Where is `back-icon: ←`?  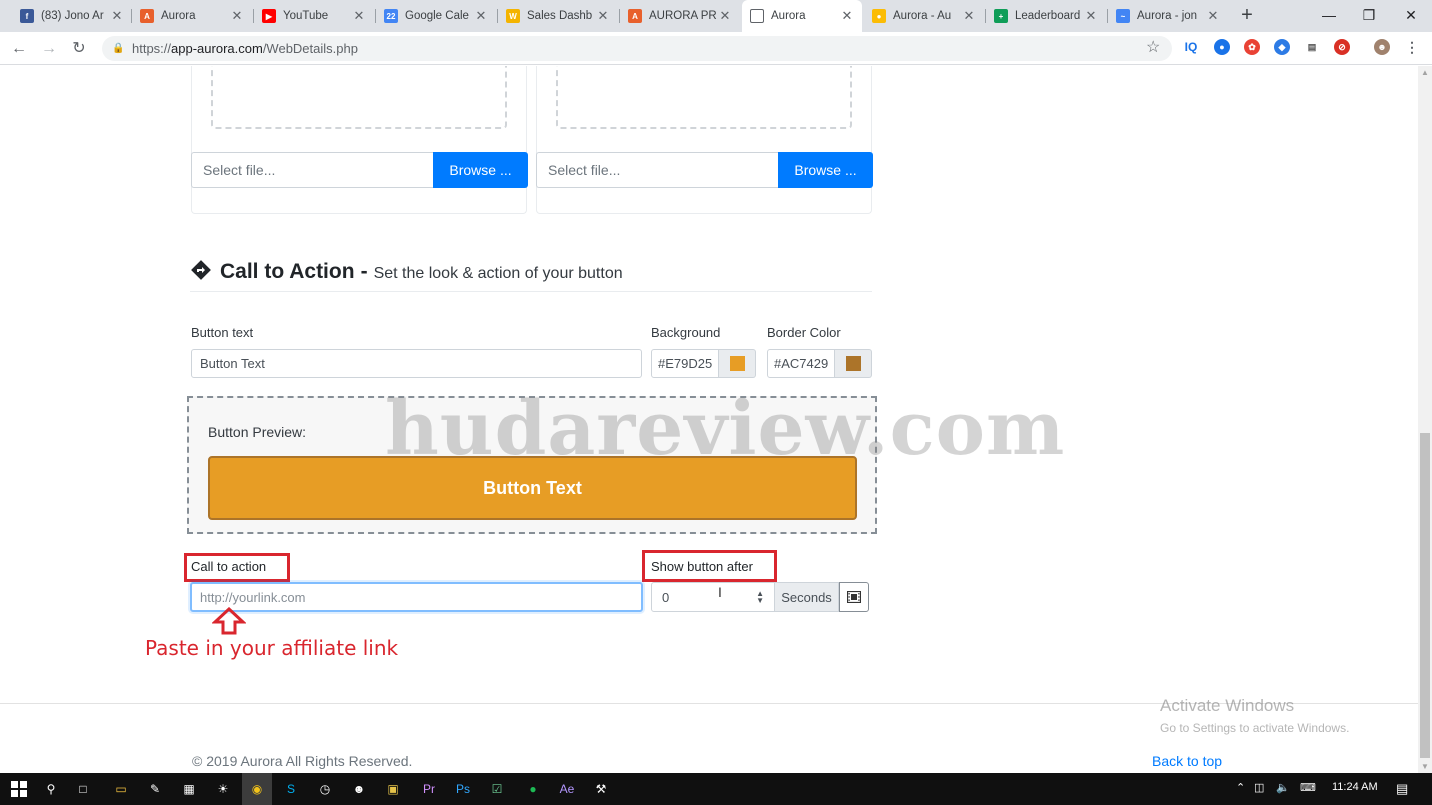
back-icon: ← is located at coordinates (19, 49).